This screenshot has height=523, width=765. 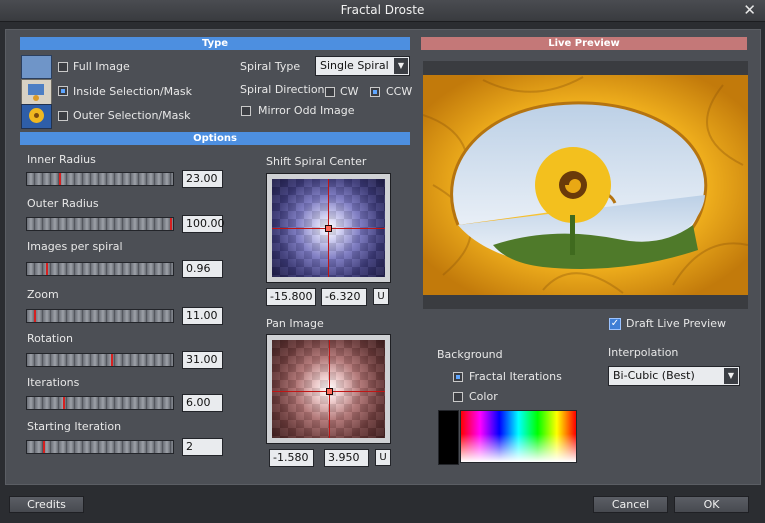 I want to click on live-preview-header: Live Preview, so click(x=584, y=43).